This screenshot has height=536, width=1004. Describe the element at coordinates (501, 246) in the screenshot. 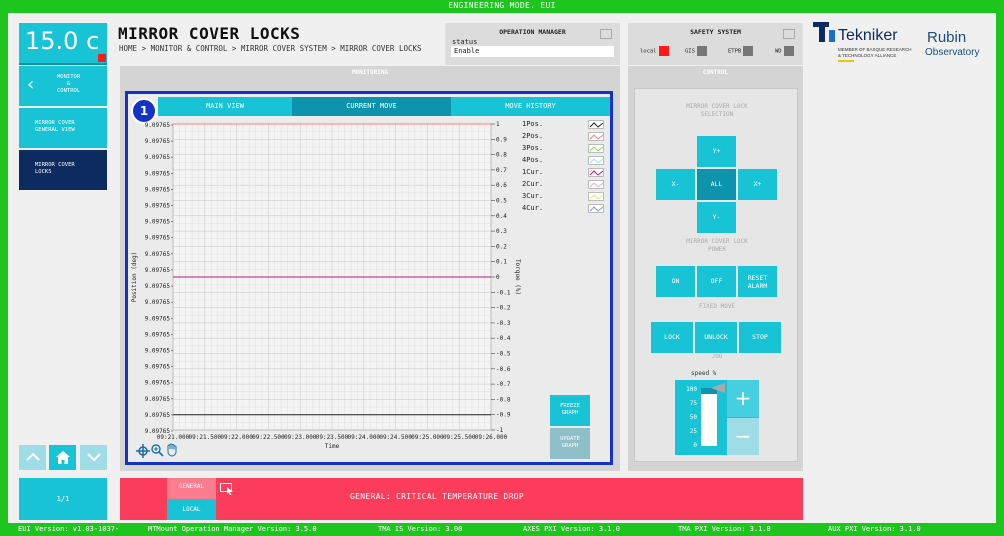

I see `y2-tick-label: 0.2` at that location.